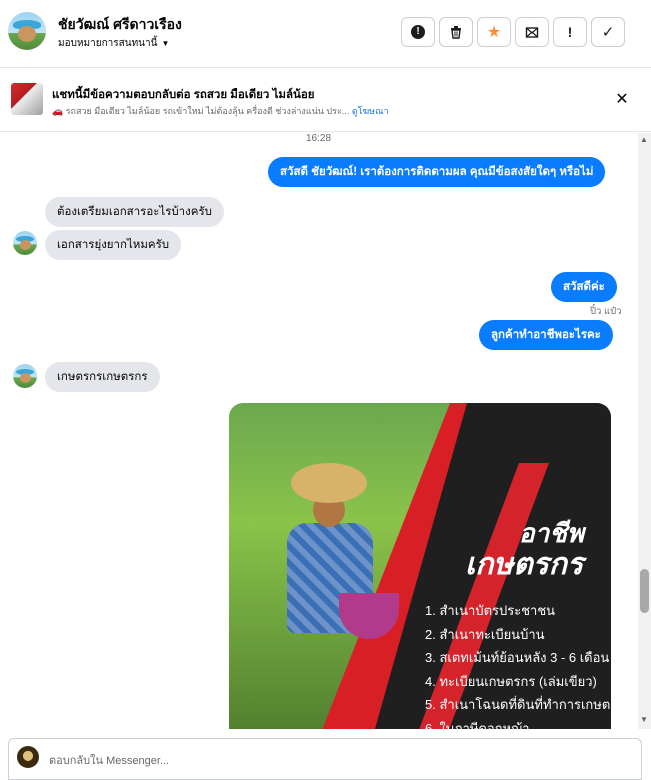 The image size is (651, 780). Describe the element at coordinates (606, 311) in the screenshot. I see `sender-label: ปิ๋ว แป๋ว` at that location.